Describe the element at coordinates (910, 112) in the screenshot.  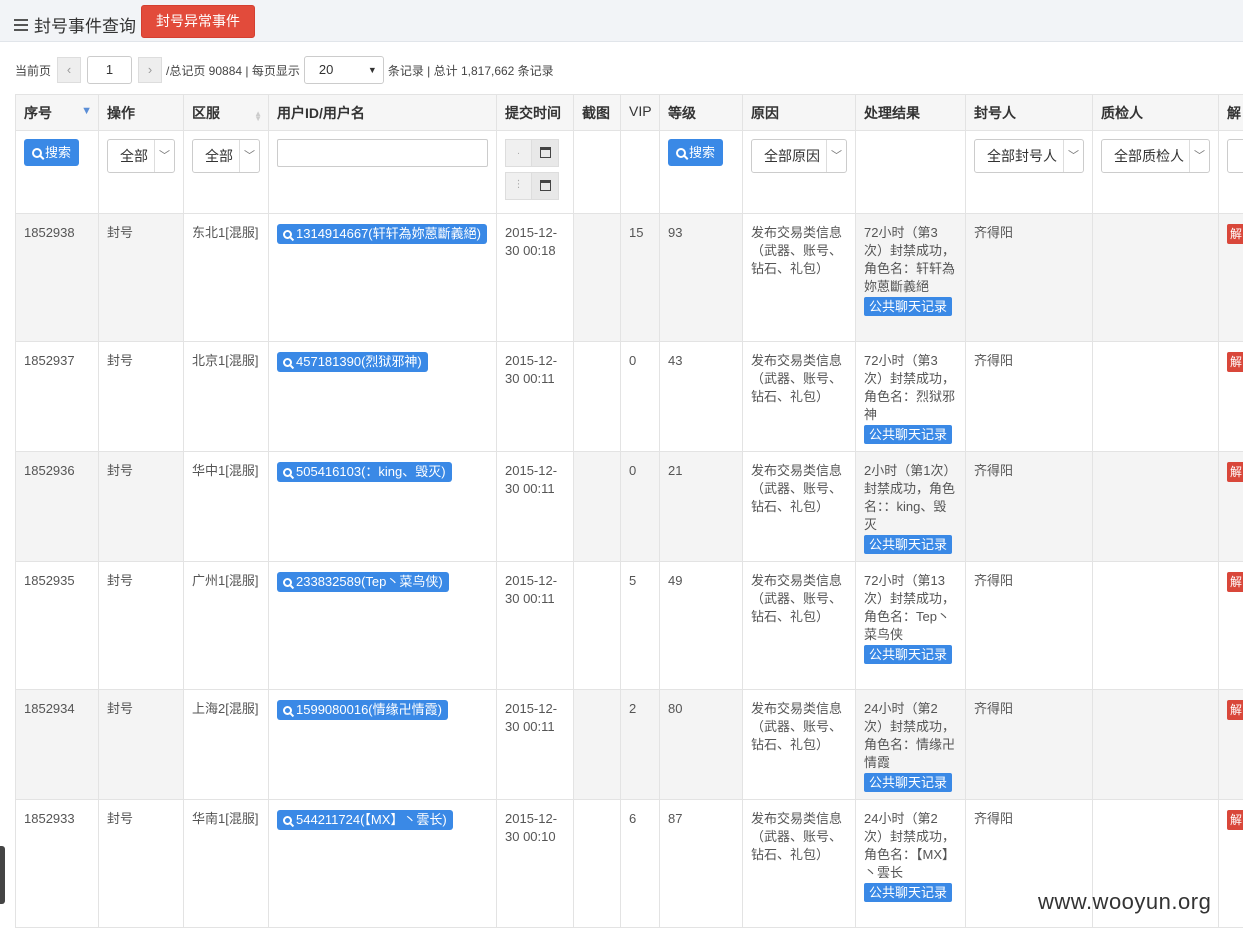
I see `col-header-result: 处理结果` at that location.